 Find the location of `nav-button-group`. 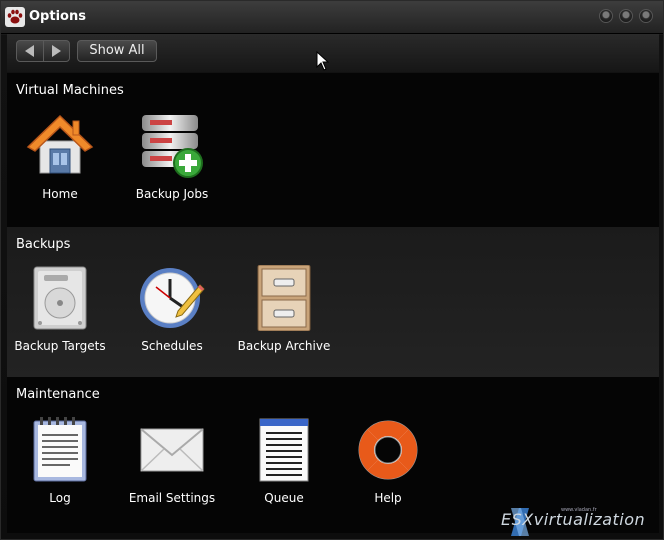

nav-button-group is located at coordinates (43, 51).